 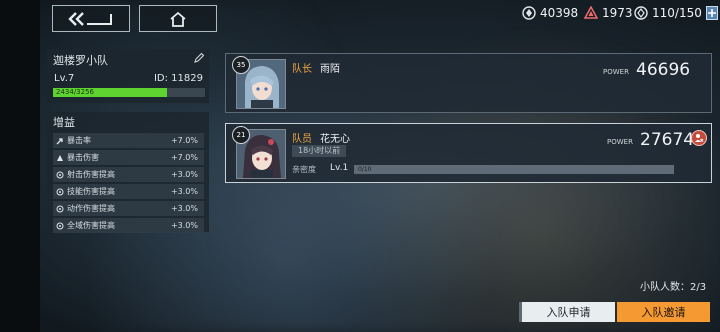 What do you see at coordinates (60, 158) in the screenshot?
I see `crit-damage-icon` at bounding box center [60, 158].